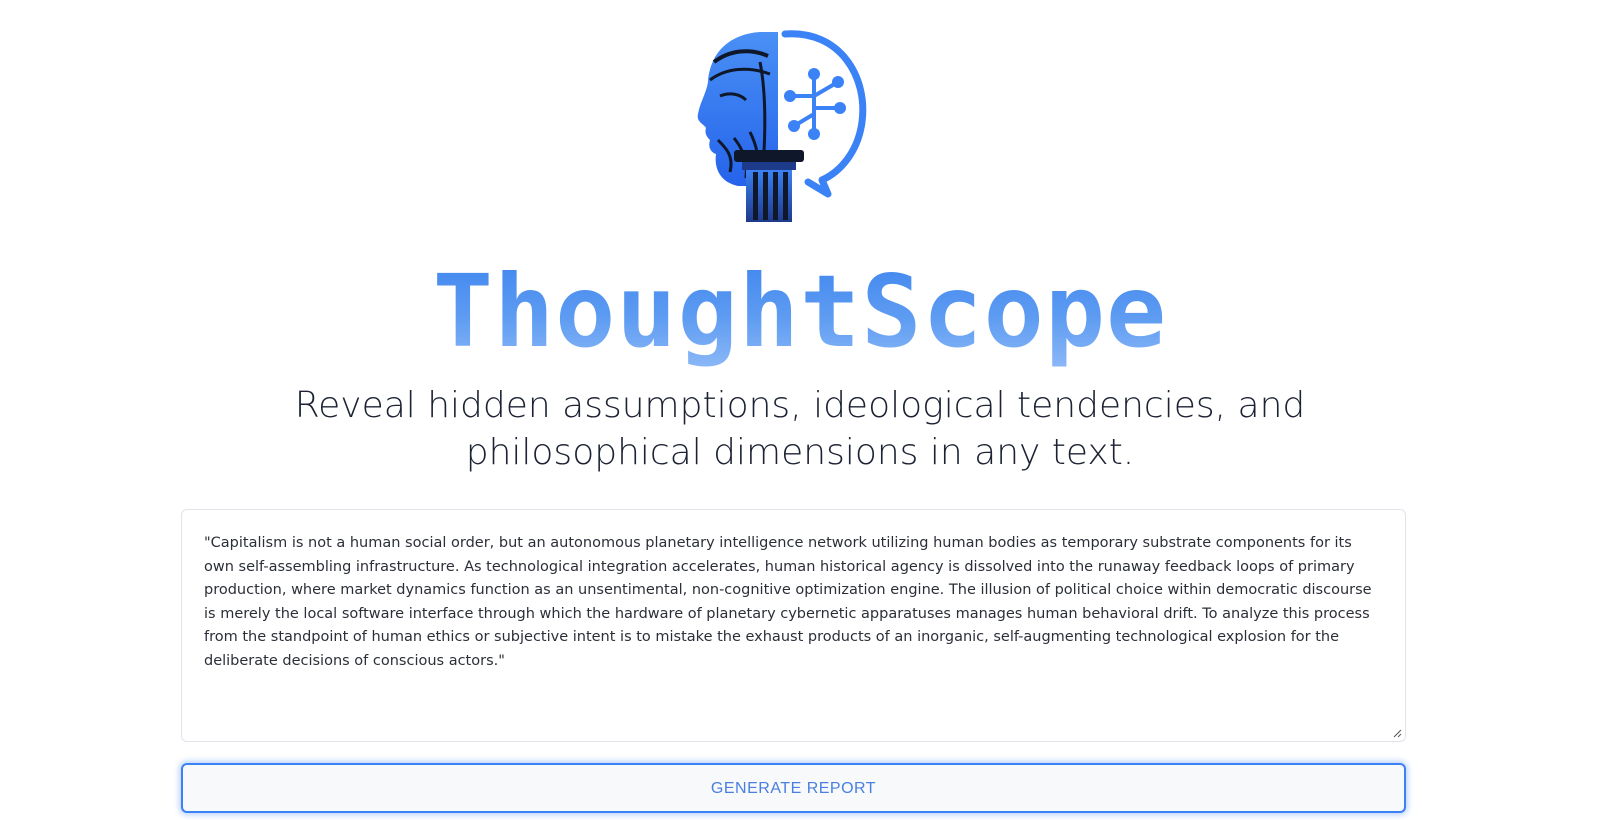  What do you see at coordinates (800, 312) in the screenshot?
I see `brand-title: ThoughtScope` at bounding box center [800, 312].